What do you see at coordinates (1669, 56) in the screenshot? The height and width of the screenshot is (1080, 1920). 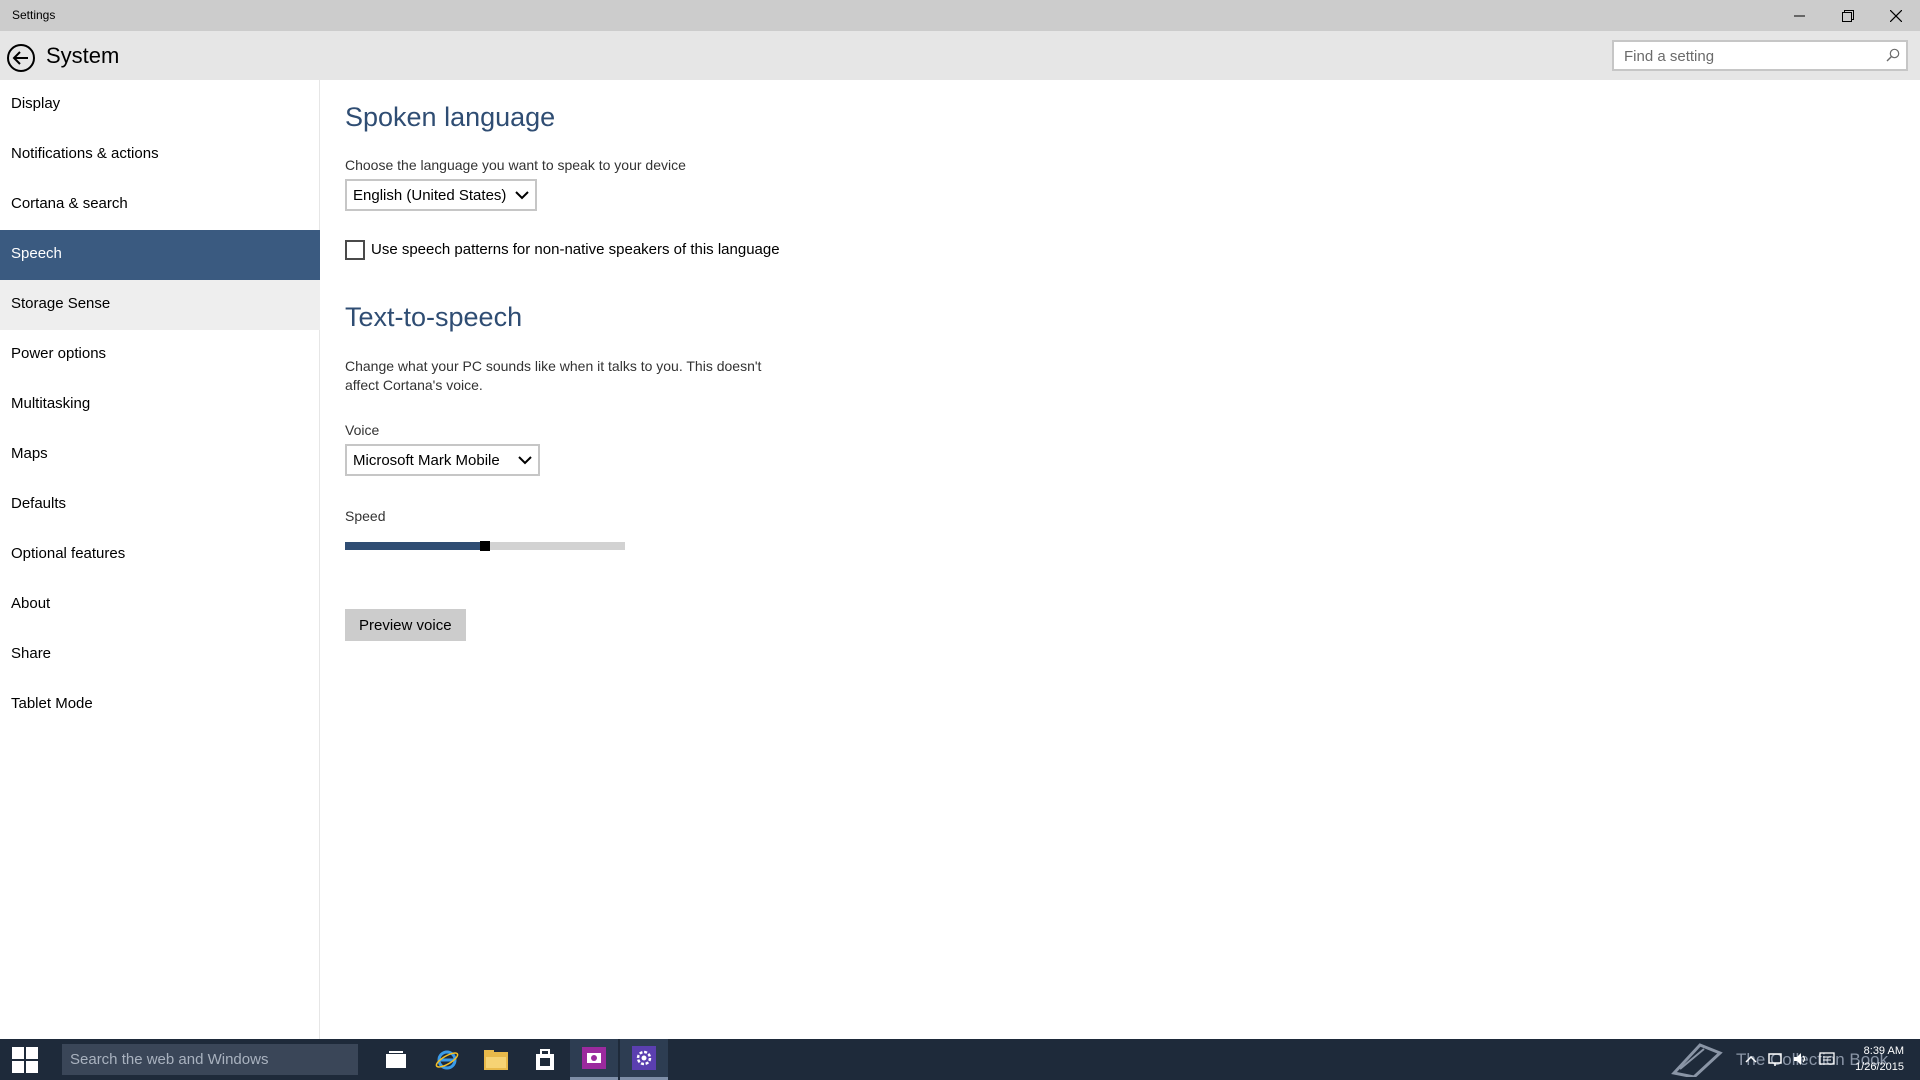 I see `search-placeholder: Find a setting` at bounding box center [1669, 56].